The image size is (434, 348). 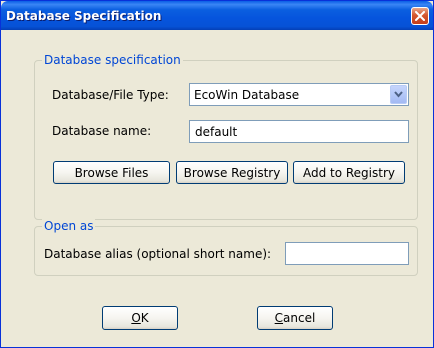 I want to click on close-button, so click(x=420, y=16).